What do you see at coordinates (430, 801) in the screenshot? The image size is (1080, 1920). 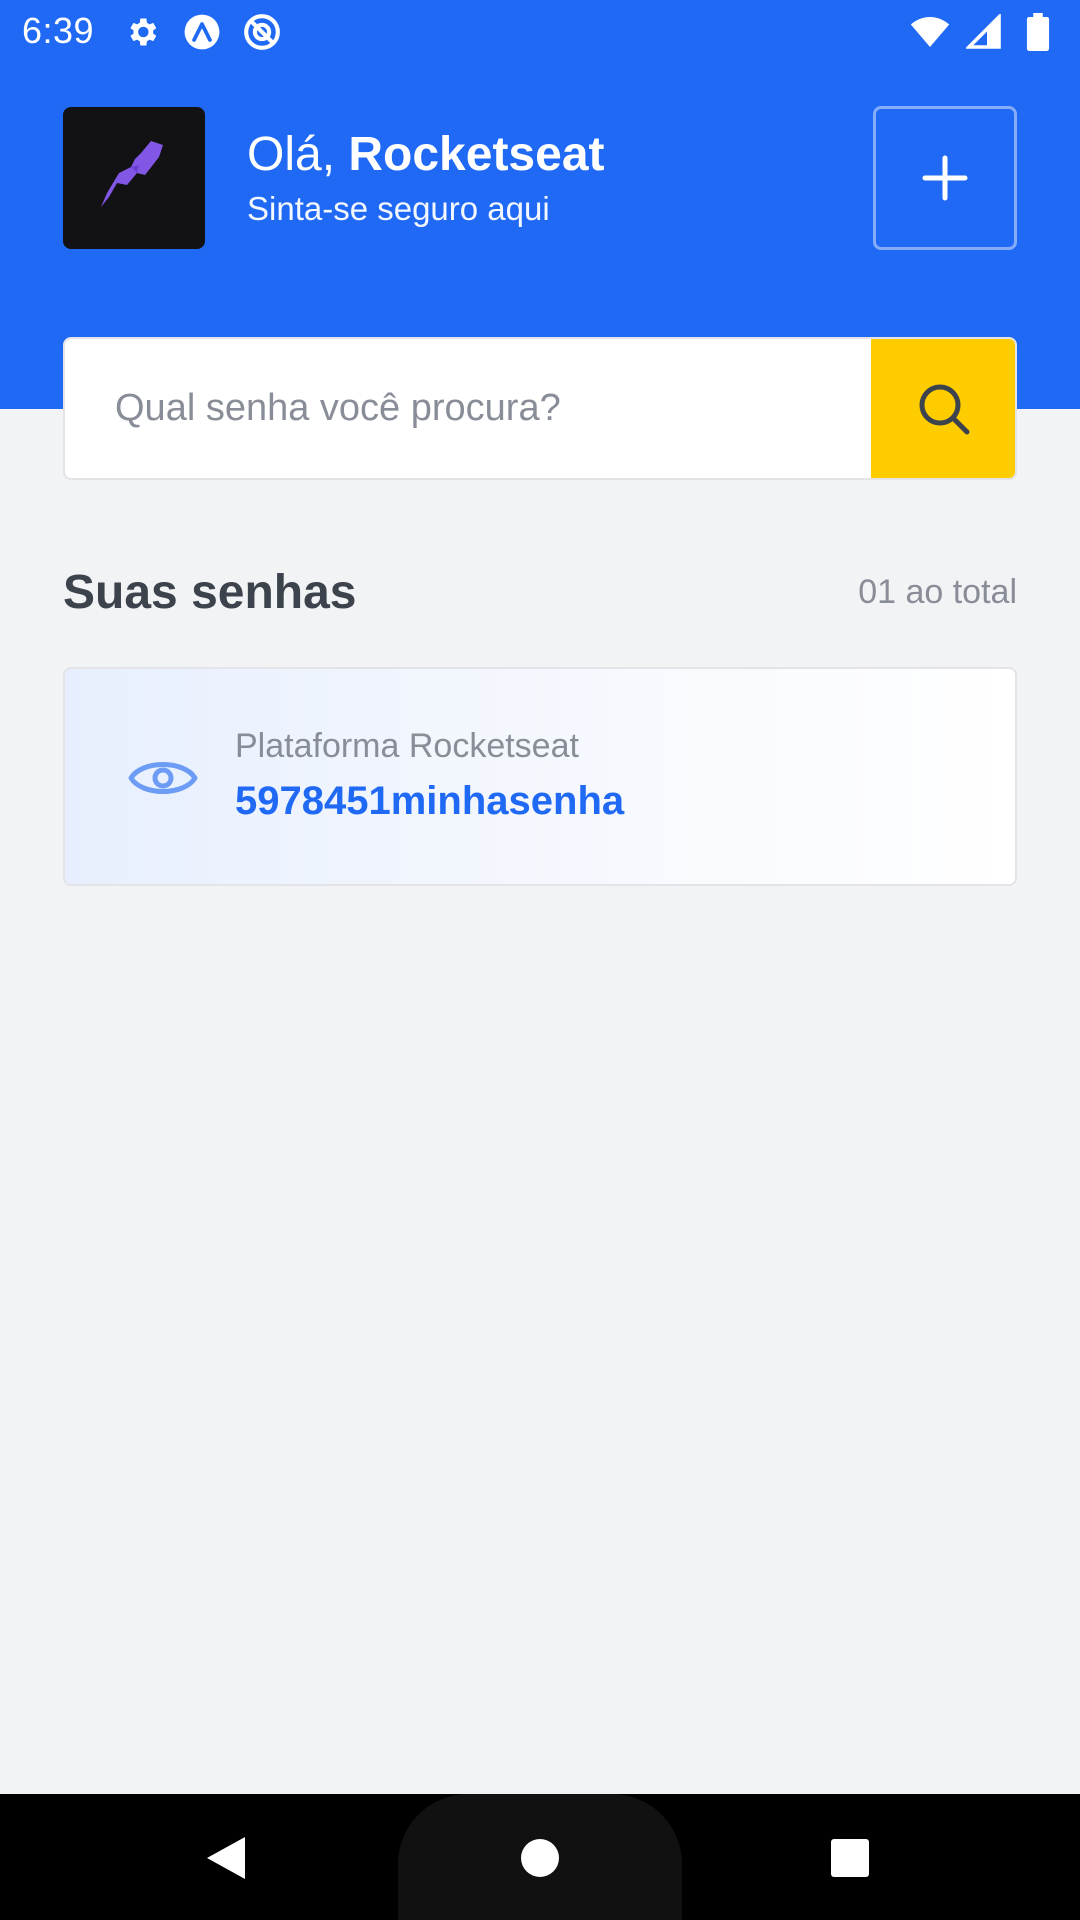 I see `password-value: 5978451minhasenha` at bounding box center [430, 801].